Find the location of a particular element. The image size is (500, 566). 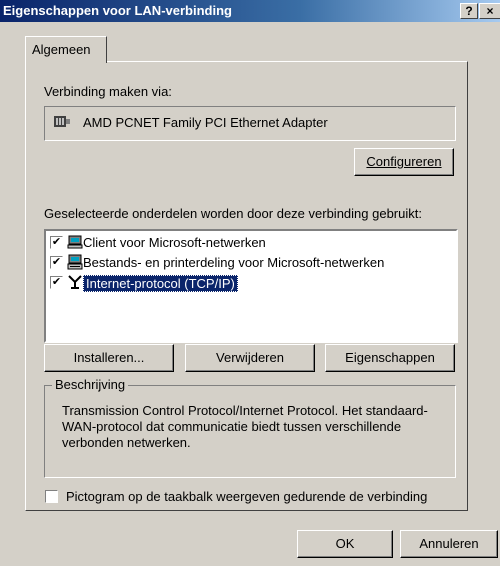

cancel-button: Annuleren is located at coordinates (449, 544).